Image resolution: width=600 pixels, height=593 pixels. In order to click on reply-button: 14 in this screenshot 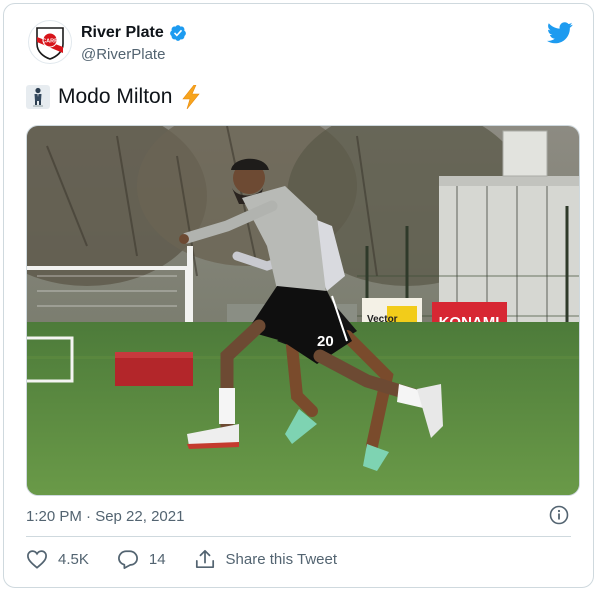, I will do `click(141, 559)`.